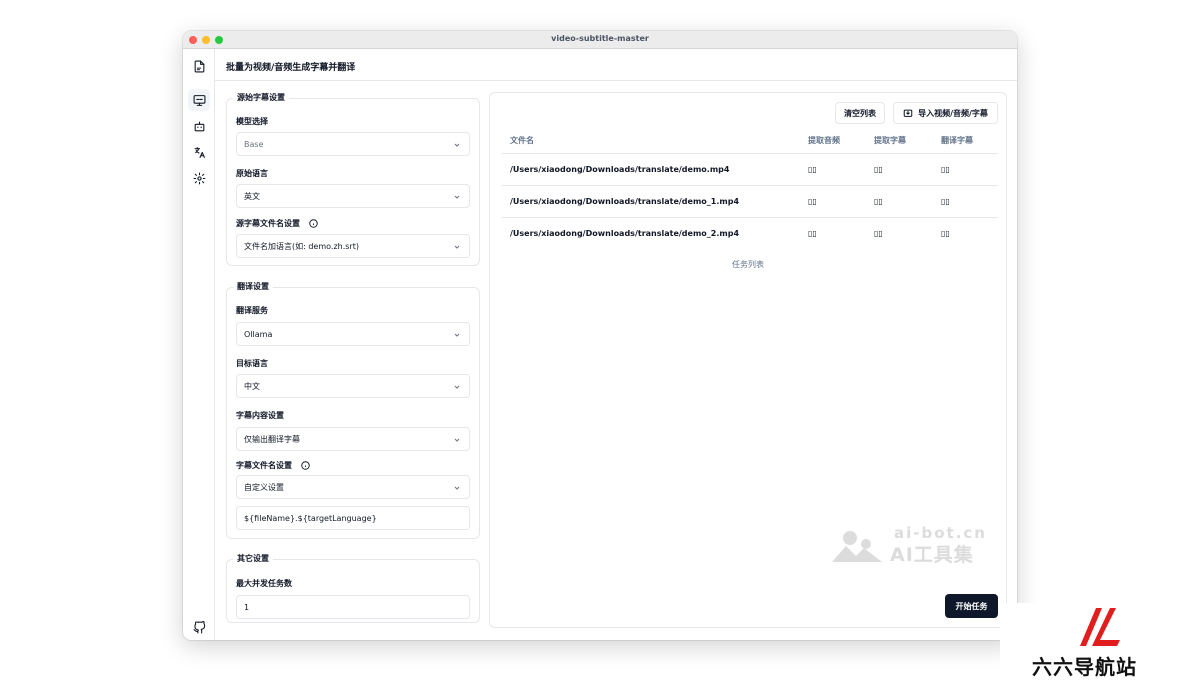 The image size is (1200, 680). Describe the element at coordinates (252, 196) in the screenshot. I see `source-language-value: 英文` at that location.